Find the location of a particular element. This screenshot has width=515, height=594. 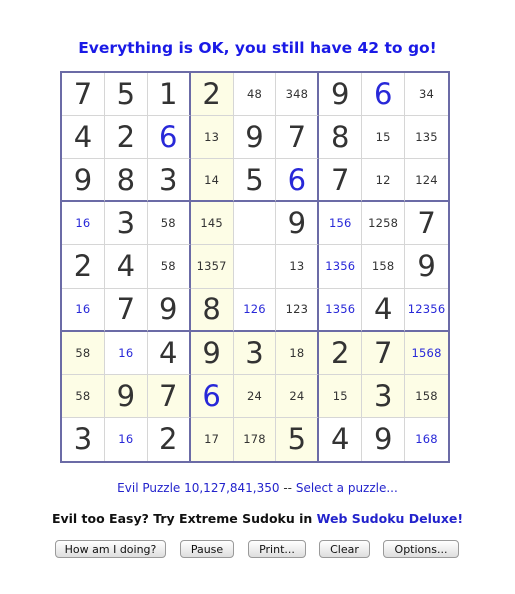

cell-r3-c8: 12 is located at coordinates (384, 181).